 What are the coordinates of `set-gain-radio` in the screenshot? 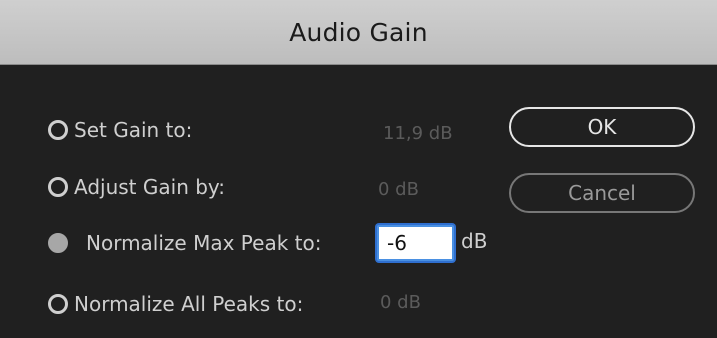 It's located at (58, 130).